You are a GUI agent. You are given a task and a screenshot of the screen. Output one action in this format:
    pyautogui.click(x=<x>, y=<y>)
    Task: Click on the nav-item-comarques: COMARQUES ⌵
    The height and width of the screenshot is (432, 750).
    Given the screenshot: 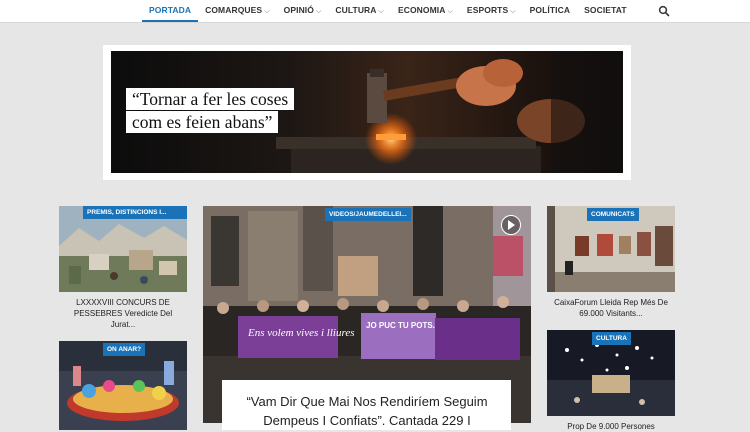 What is the action you would take?
    pyautogui.click(x=237, y=10)
    